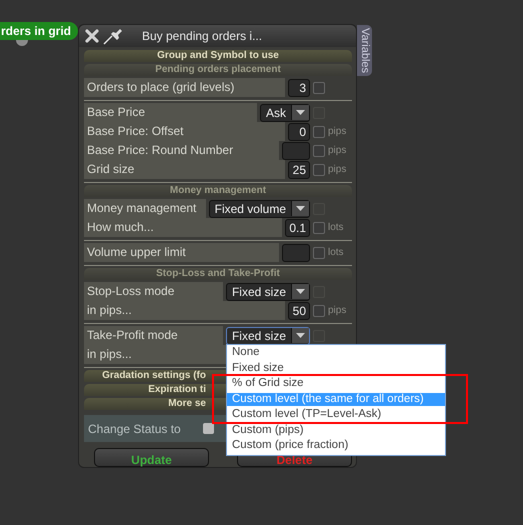  What do you see at coordinates (336, 414) in the screenshot?
I see `dropdown-option: Custom level (TP=Level-Ask)` at bounding box center [336, 414].